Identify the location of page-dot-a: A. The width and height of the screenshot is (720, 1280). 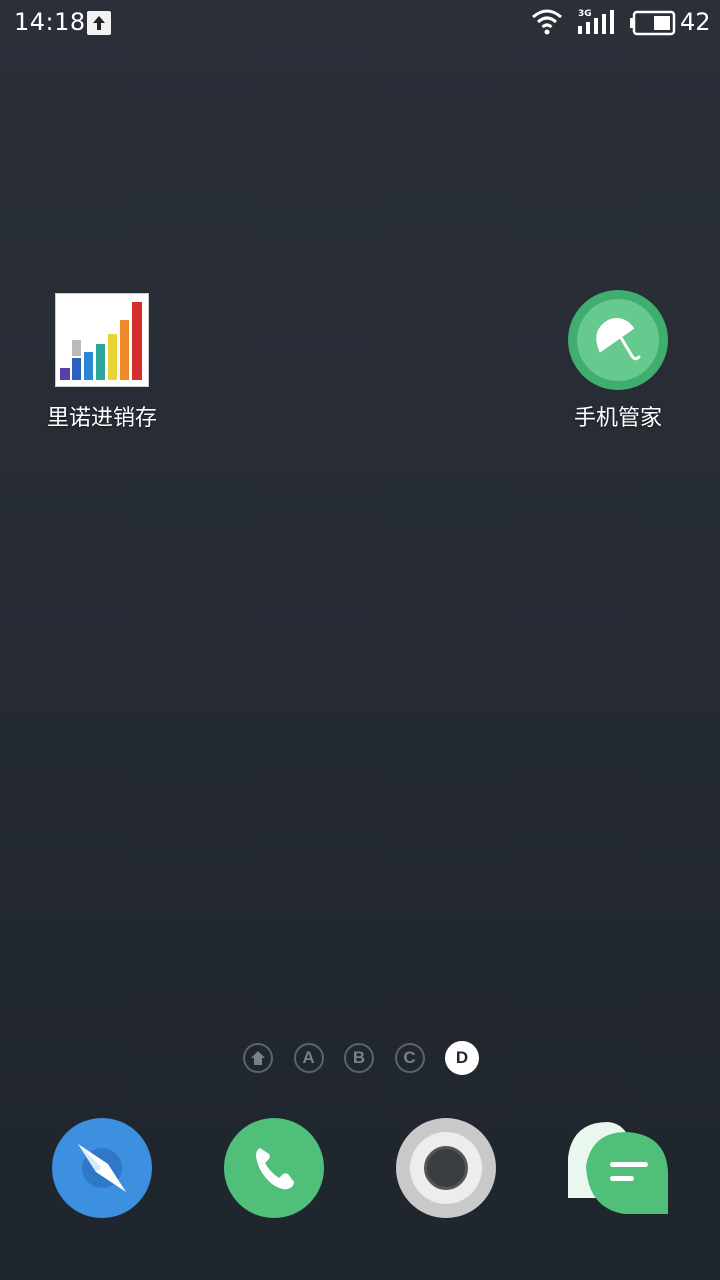
(308, 1058).